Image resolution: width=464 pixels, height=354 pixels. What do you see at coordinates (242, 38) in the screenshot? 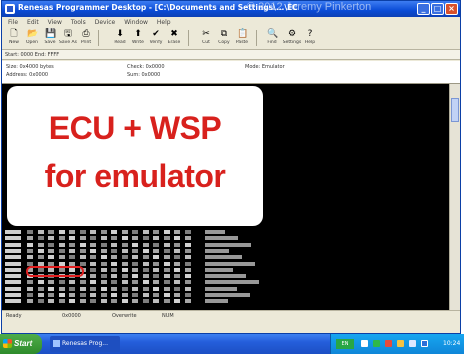
I see `paste-button: 📋 Paste` at bounding box center [242, 38].